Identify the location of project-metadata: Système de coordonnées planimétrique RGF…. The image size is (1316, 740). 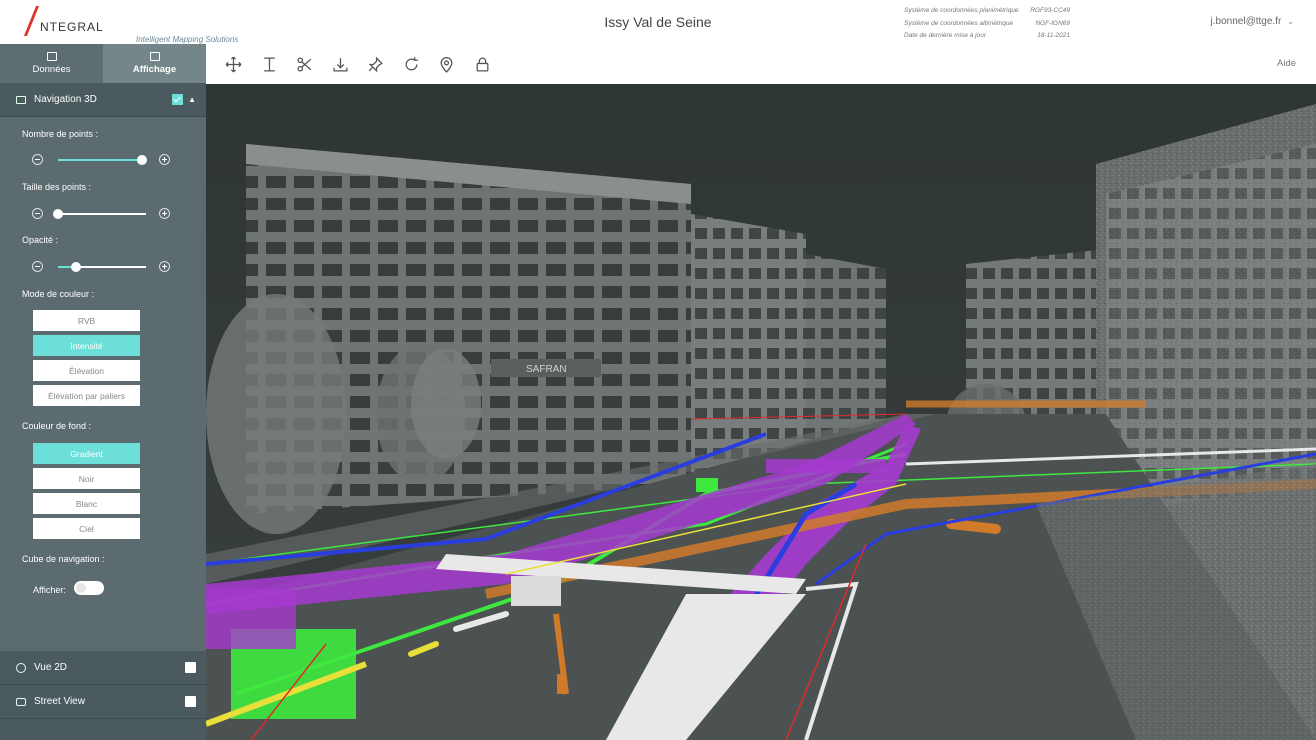
(987, 24).